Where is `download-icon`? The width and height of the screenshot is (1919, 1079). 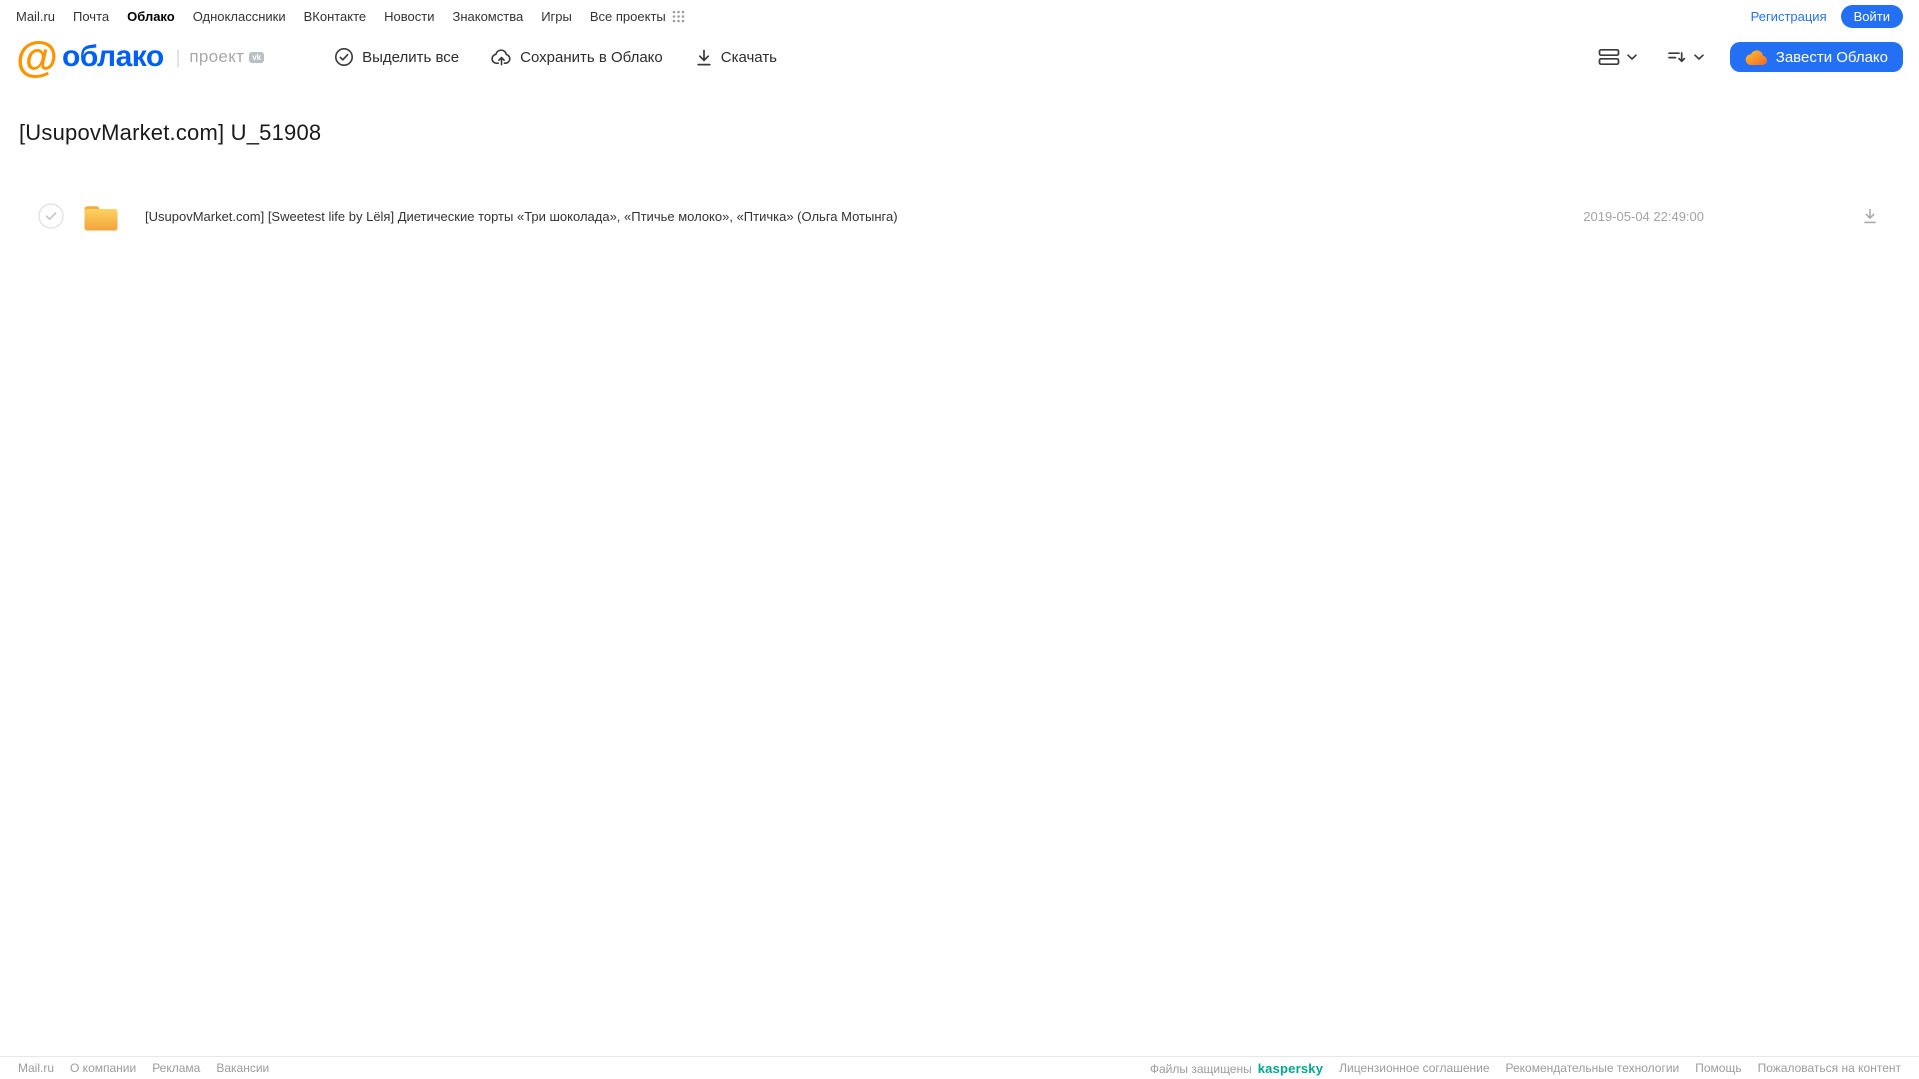
download-icon is located at coordinates (704, 57).